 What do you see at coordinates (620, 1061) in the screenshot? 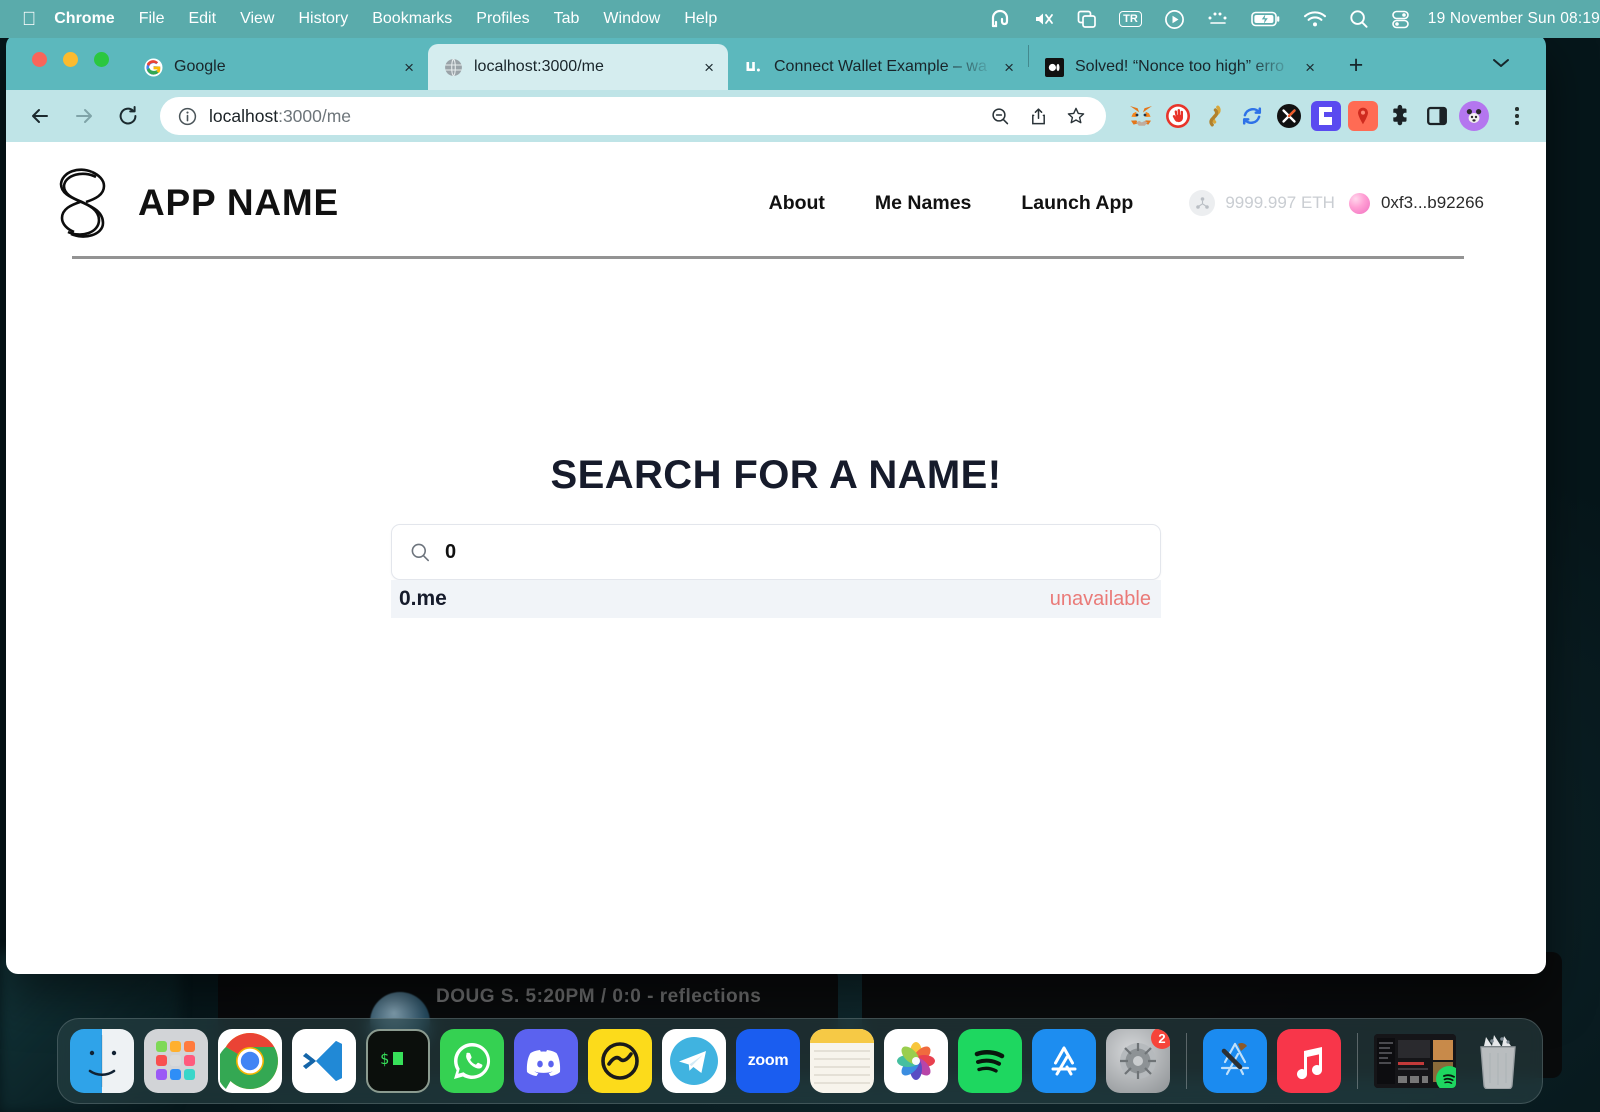
I see `dock-item-bitwarden` at bounding box center [620, 1061].